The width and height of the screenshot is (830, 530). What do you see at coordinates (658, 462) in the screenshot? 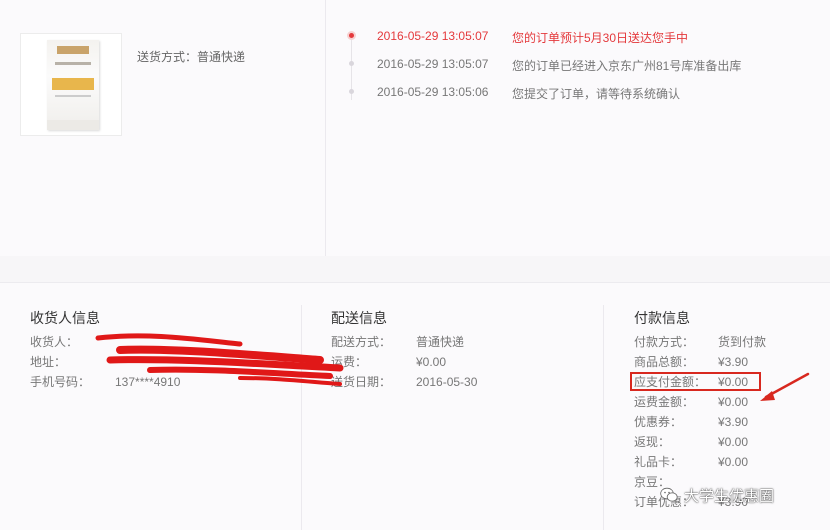
I see `gift-card-label: 礼品卡：` at bounding box center [658, 462].